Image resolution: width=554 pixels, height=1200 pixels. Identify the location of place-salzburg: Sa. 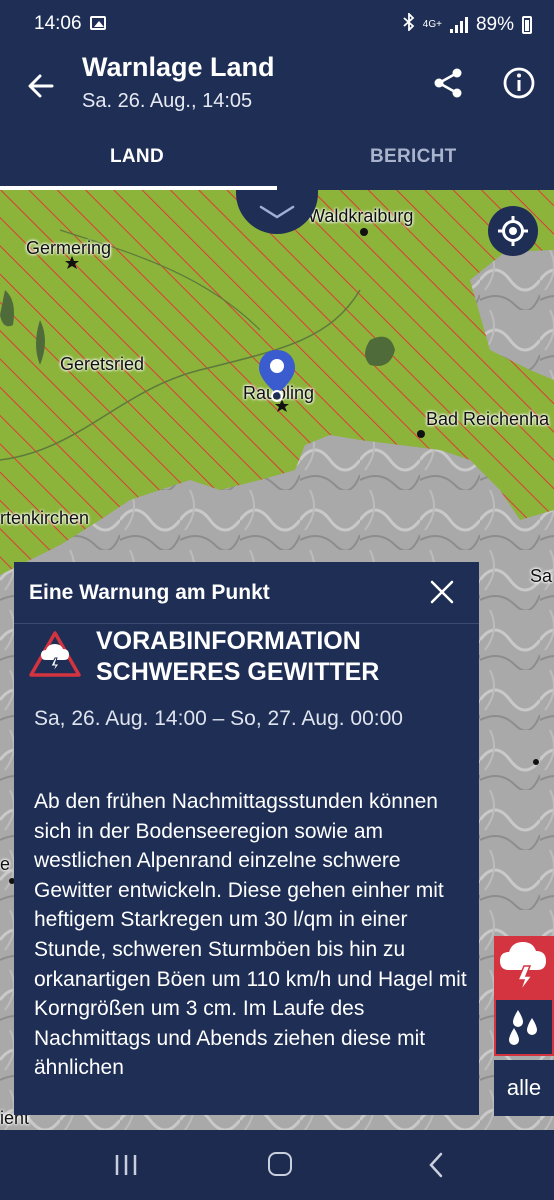
(541, 576).